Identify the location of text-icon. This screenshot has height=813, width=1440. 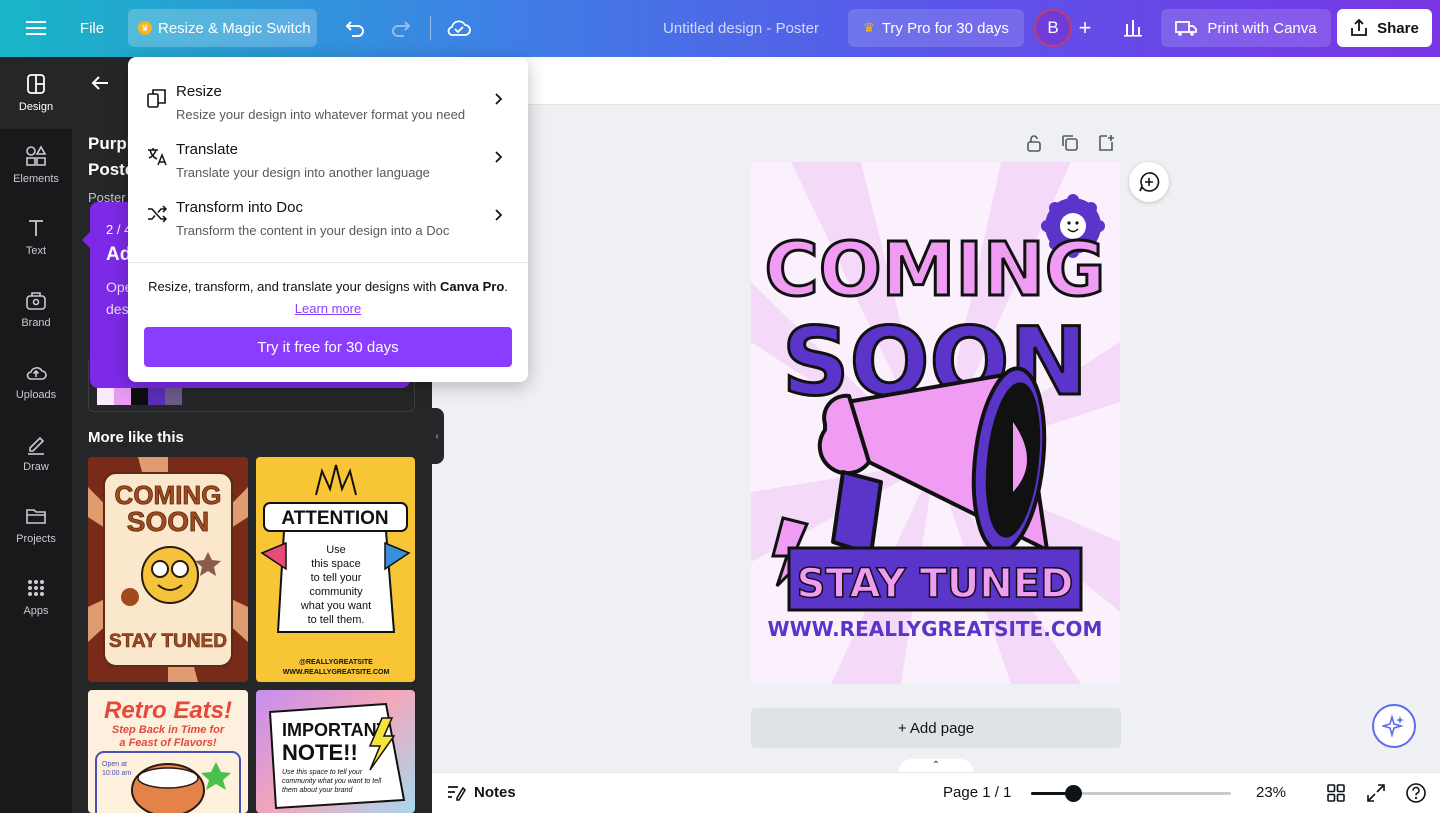
(36, 228).